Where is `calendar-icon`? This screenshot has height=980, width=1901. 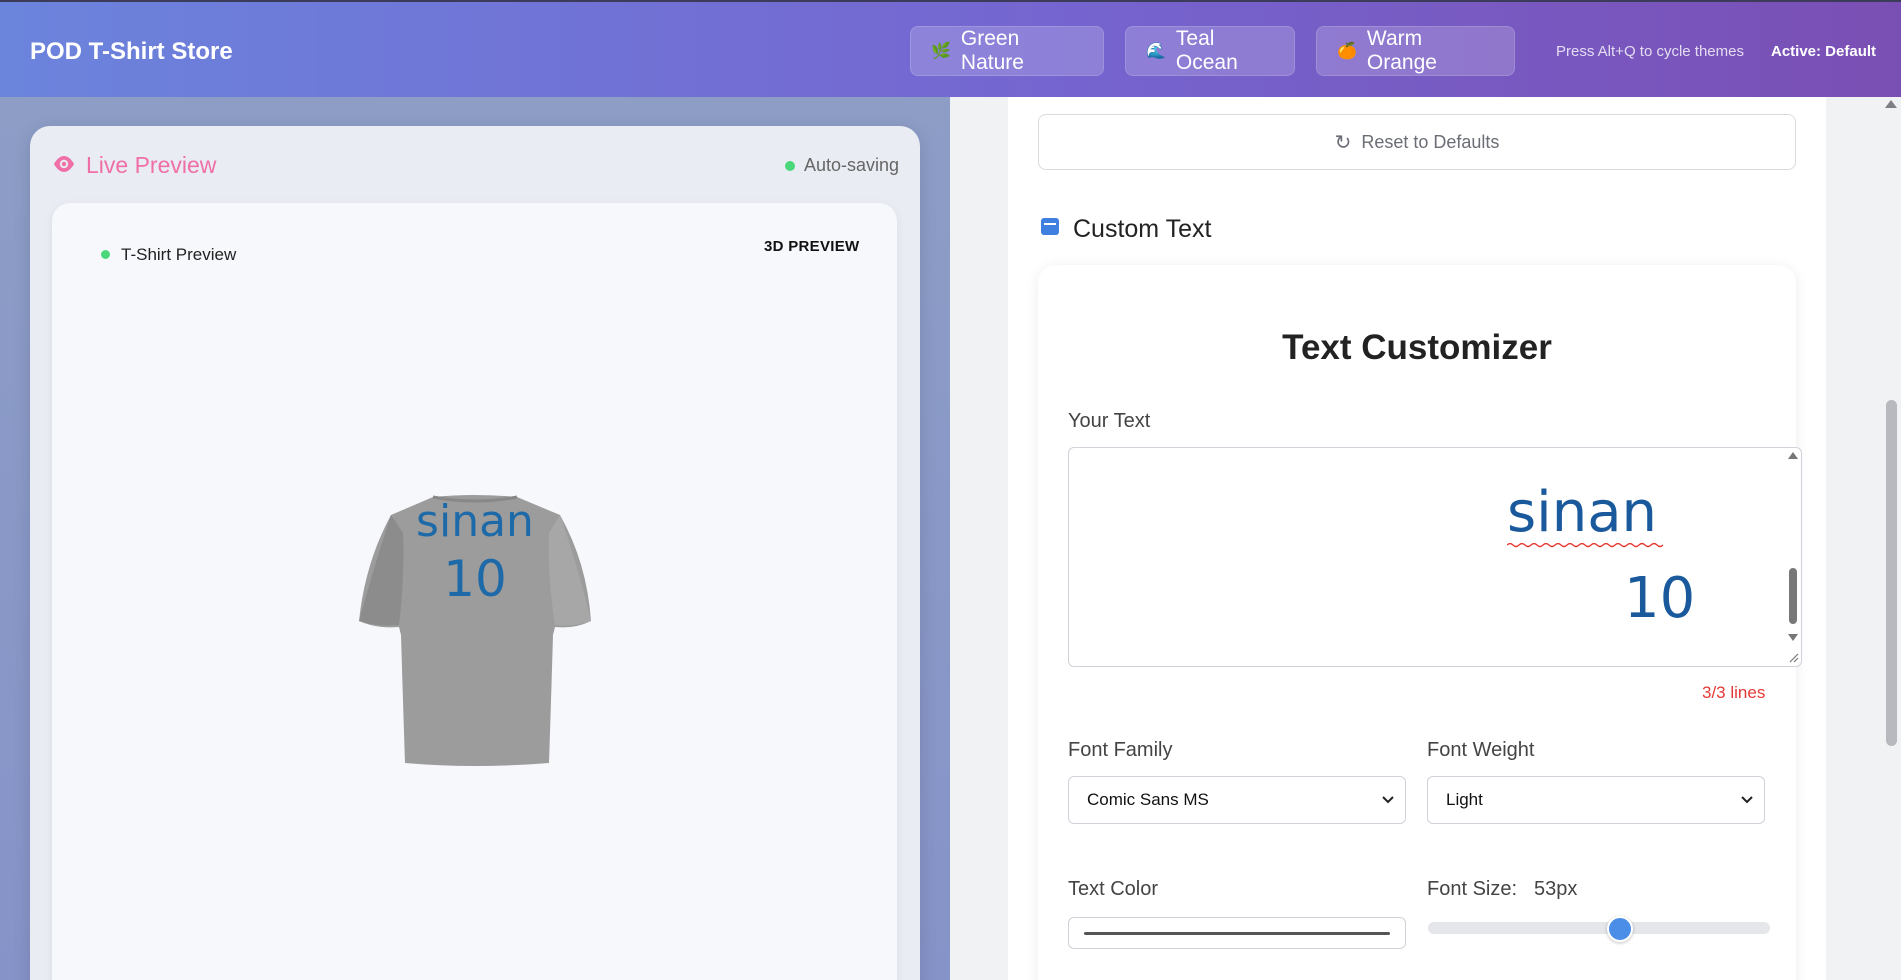
calendar-icon is located at coordinates (1050, 226).